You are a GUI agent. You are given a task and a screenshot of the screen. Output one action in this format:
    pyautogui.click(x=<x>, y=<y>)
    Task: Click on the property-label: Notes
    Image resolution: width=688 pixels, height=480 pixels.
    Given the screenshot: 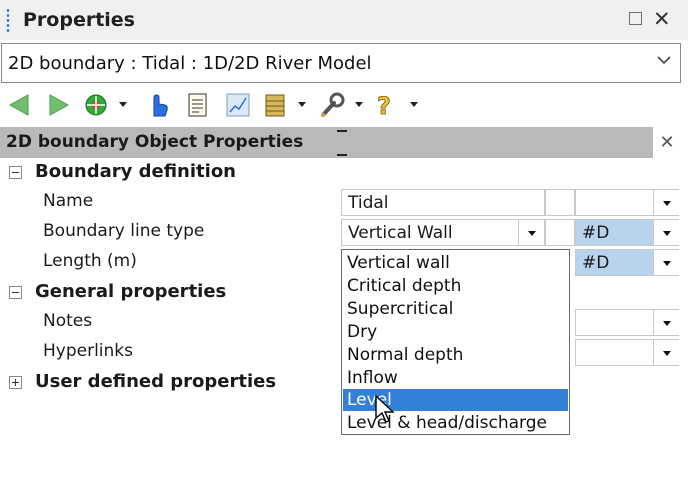 What is the action you would take?
    pyautogui.click(x=68, y=321)
    